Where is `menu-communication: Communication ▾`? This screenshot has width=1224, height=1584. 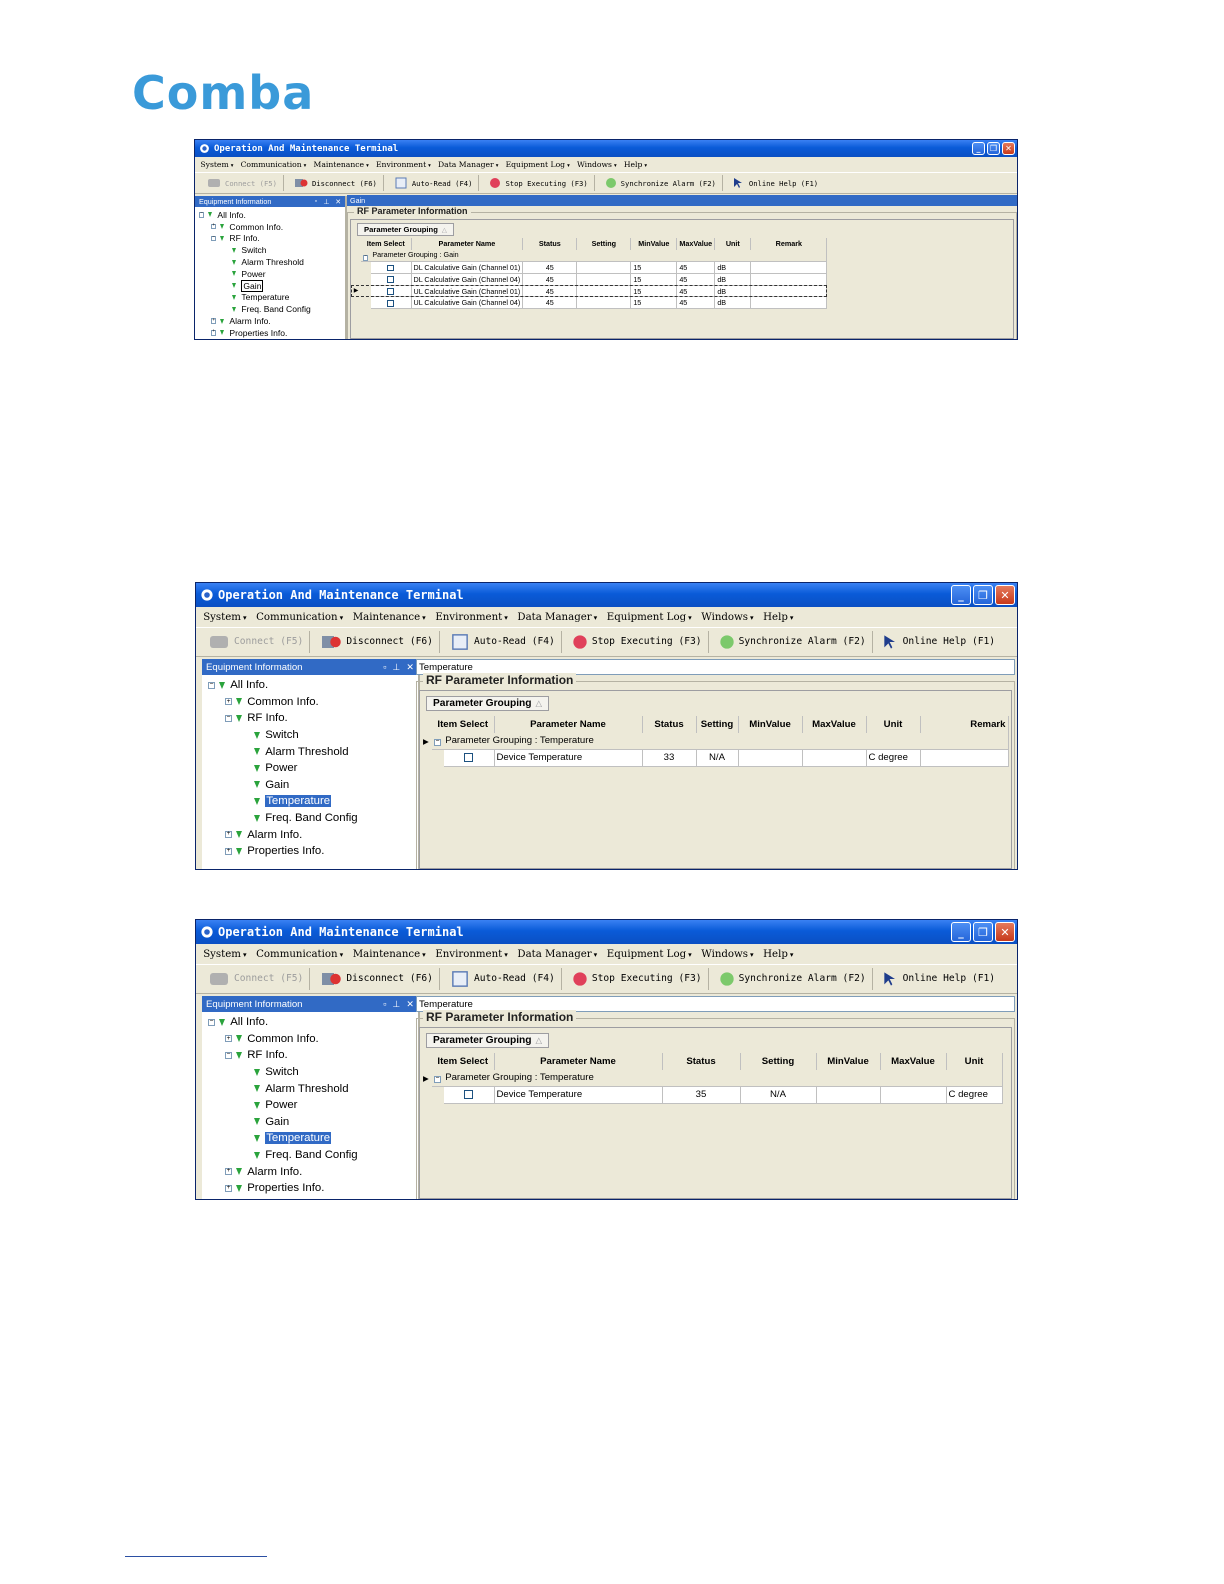
menu-communication: Communication ▾ is located at coordinates (274, 164).